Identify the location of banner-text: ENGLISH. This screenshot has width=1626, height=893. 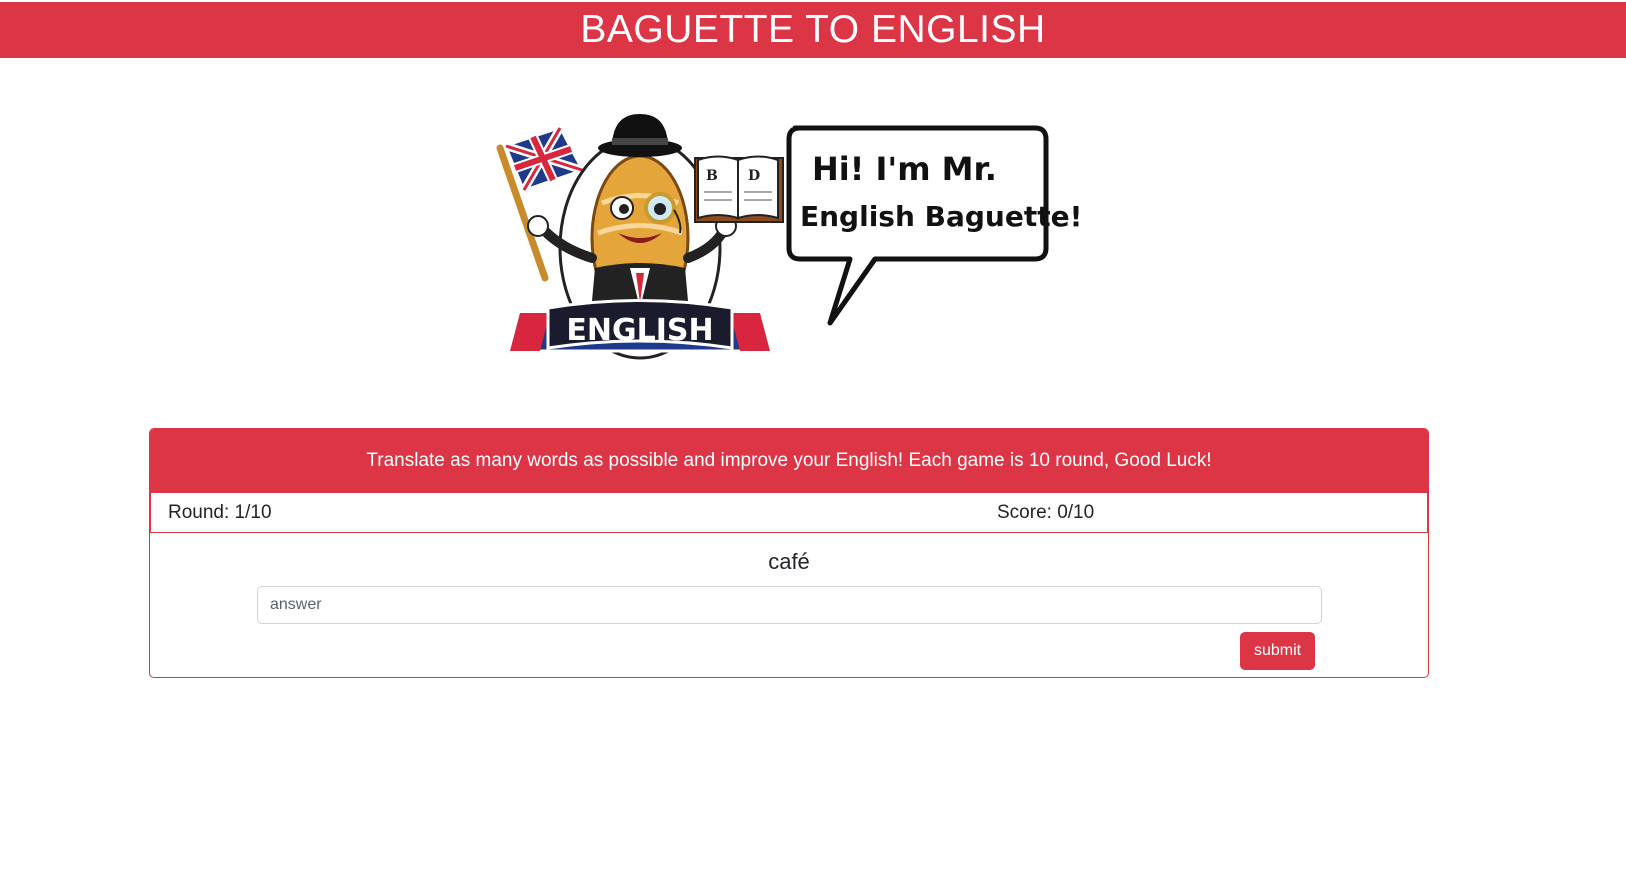
(639, 330).